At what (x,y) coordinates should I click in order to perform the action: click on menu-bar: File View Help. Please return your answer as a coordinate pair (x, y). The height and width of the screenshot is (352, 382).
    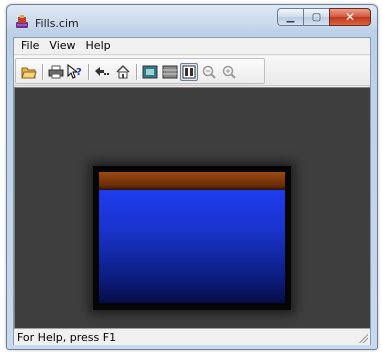
    Looking at the image, I should click on (192, 46).